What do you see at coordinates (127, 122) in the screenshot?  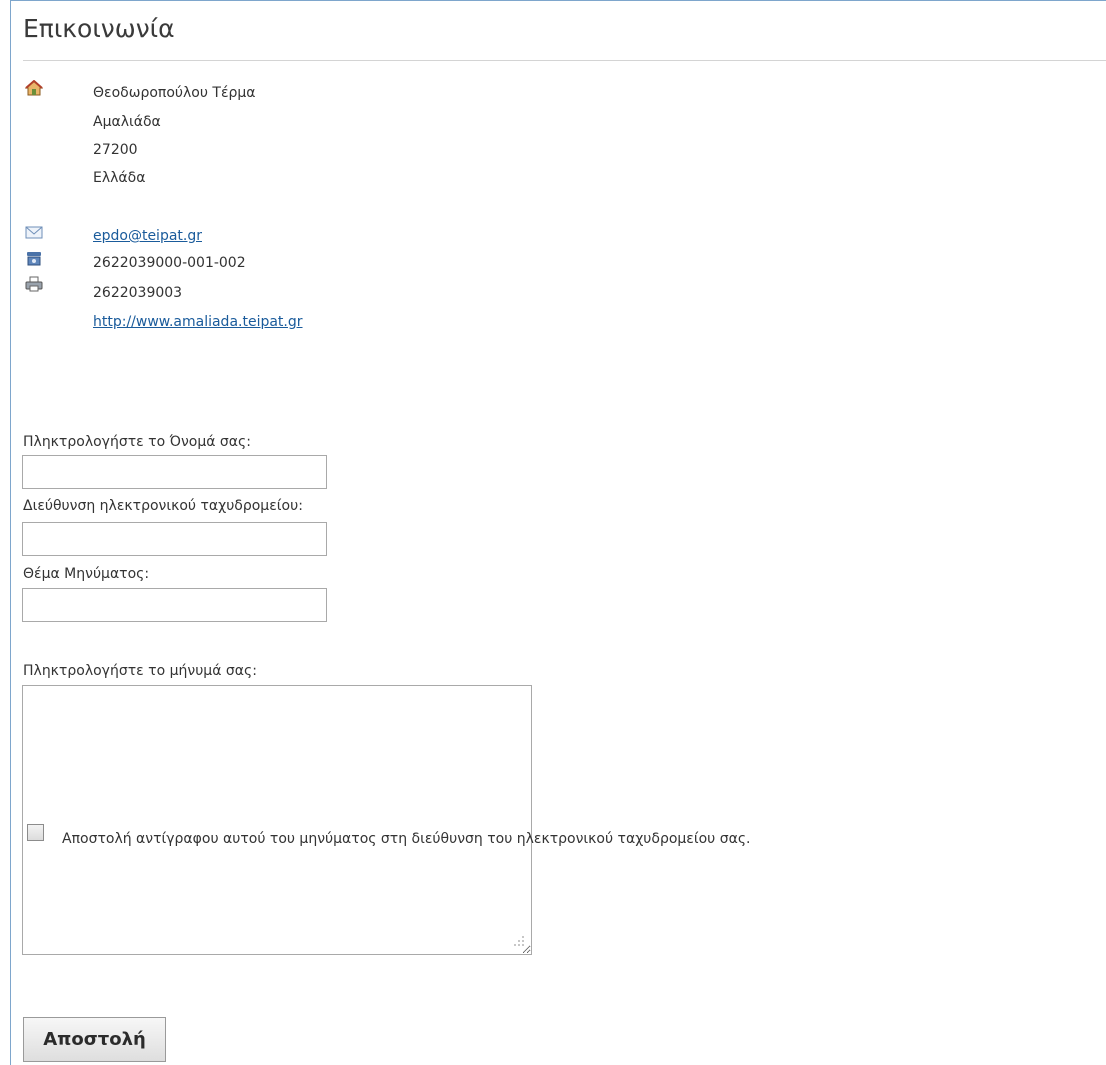 I see `address-city: Αμαλιάδα` at bounding box center [127, 122].